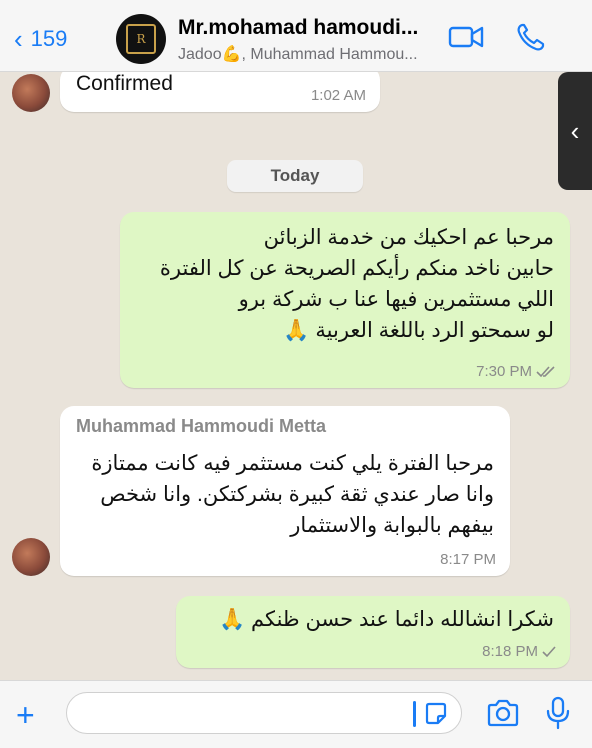 The height and width of the screenshot is (748, 592). I want to click on message-line: شكرا انشالله دائما عند حسن ظنكم 🙏, so click(386, 619).